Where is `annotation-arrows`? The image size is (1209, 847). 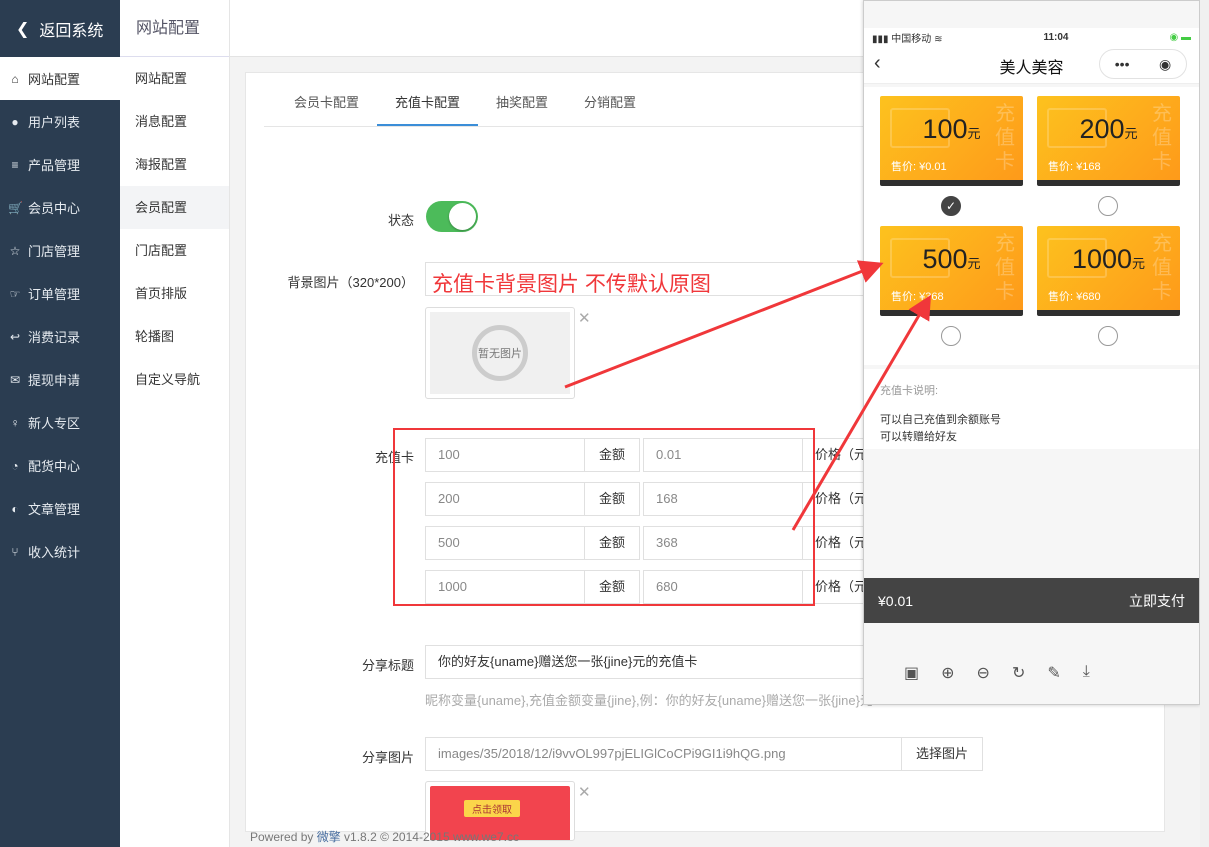 annotation-arrows is located at coordinates (748, 395).